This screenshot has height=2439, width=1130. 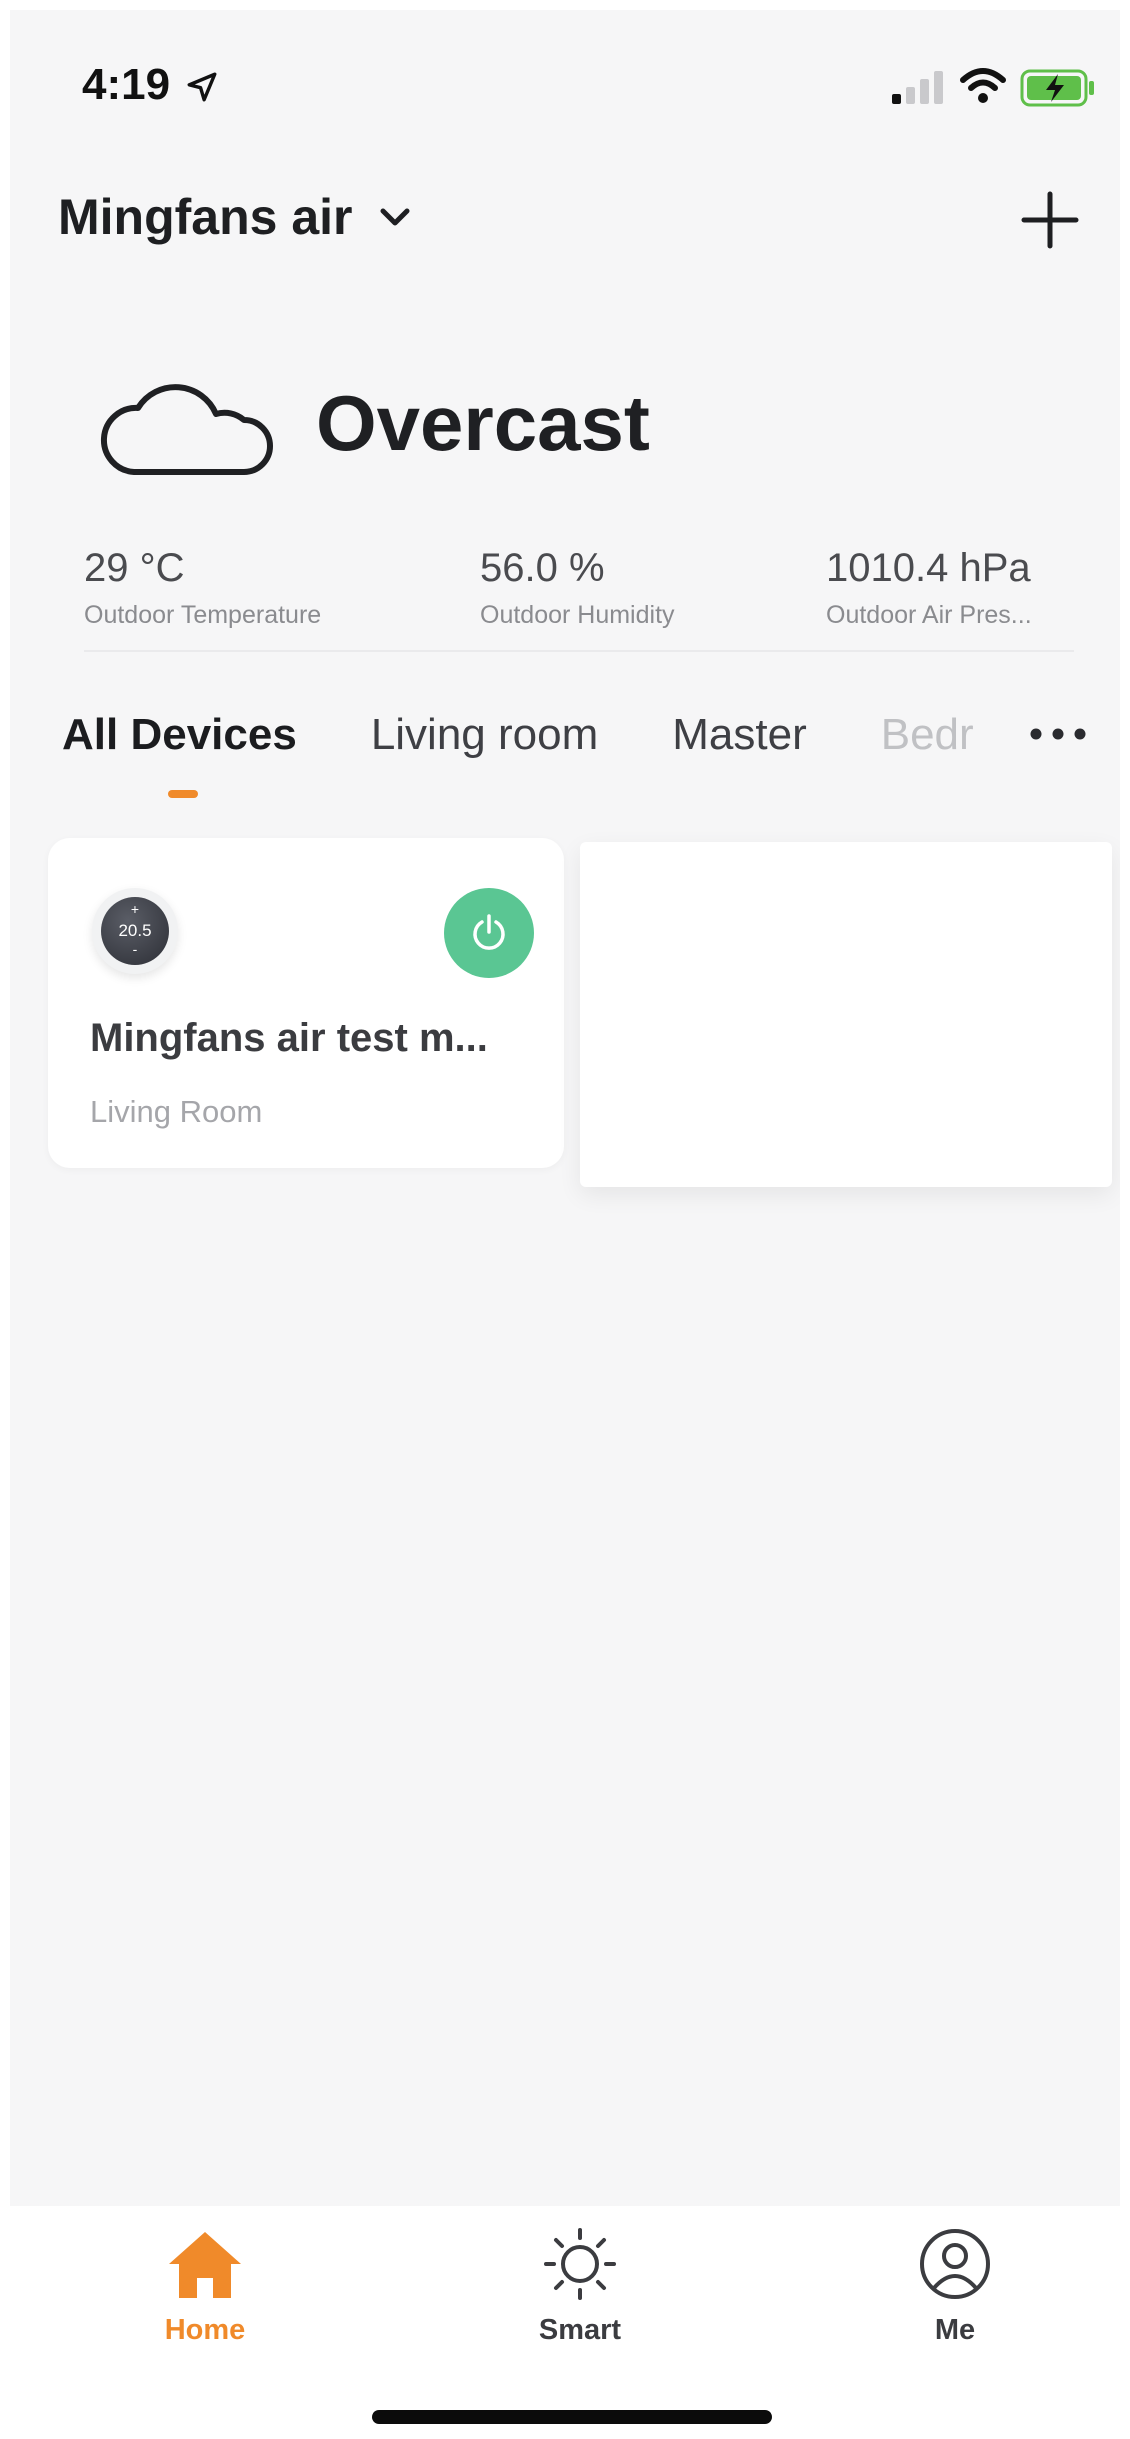 What do you see at coordinates (1050, 220) in the screenshot?
I see `plus-icon` at bounding box center [1050, 220].